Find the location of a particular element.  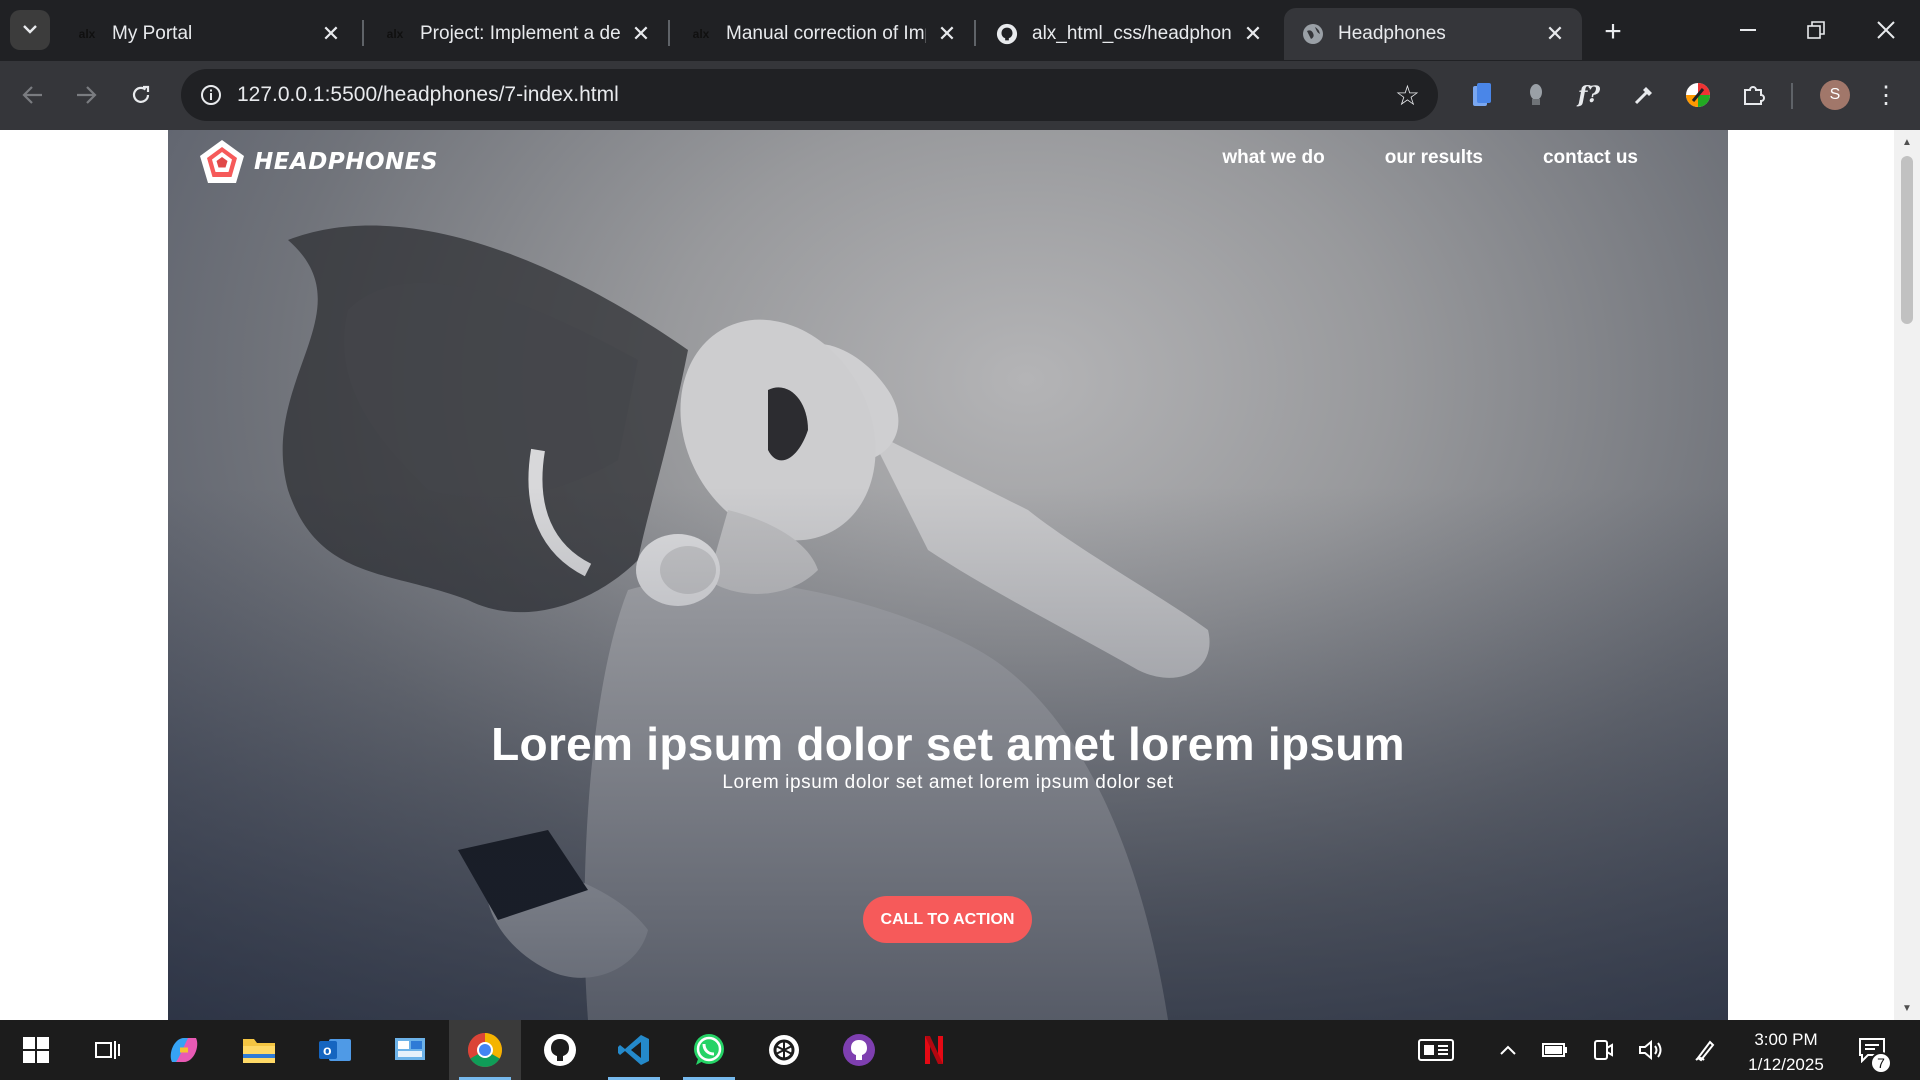

tab-search-button is located at coordinates (30, 30).